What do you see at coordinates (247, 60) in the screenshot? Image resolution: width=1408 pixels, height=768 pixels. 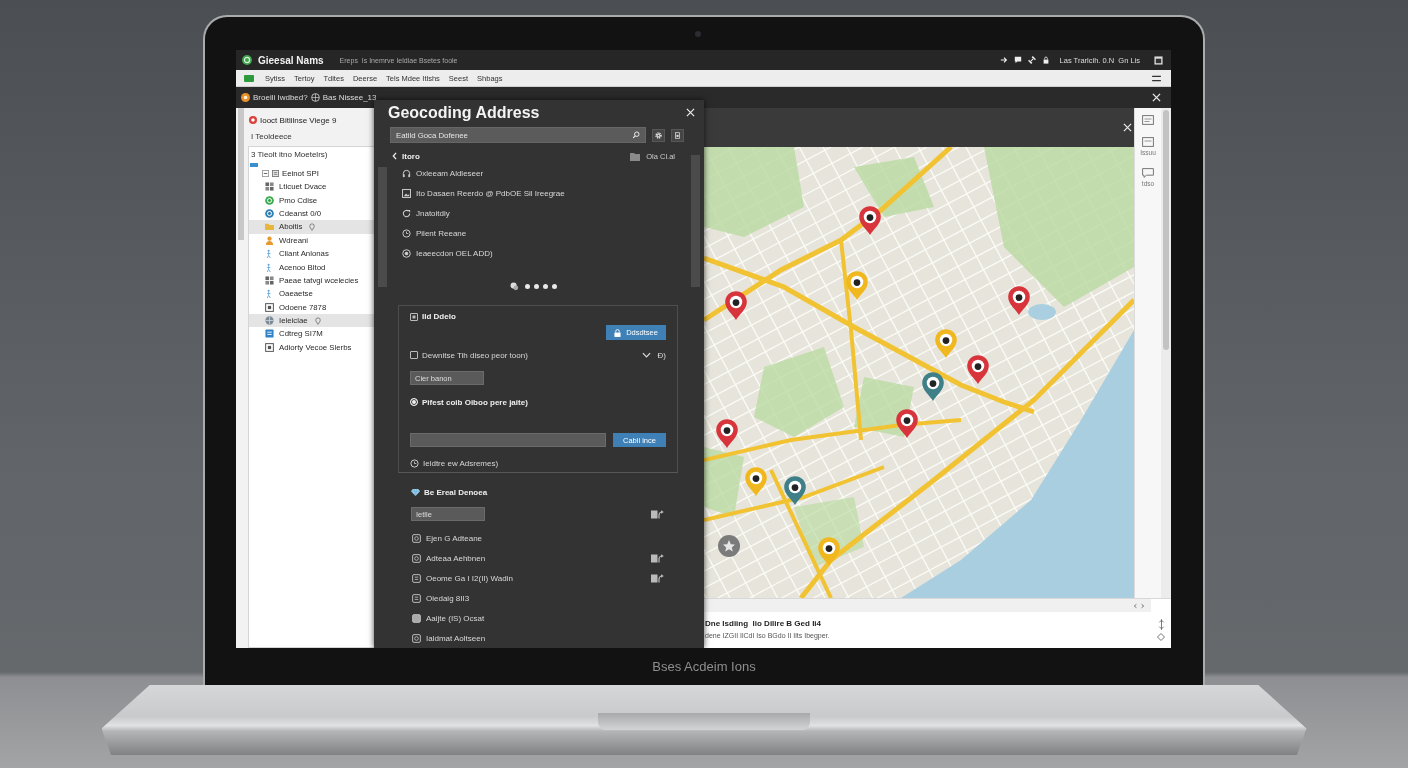 I see `logo-icon` at bounding box center [247, 60].